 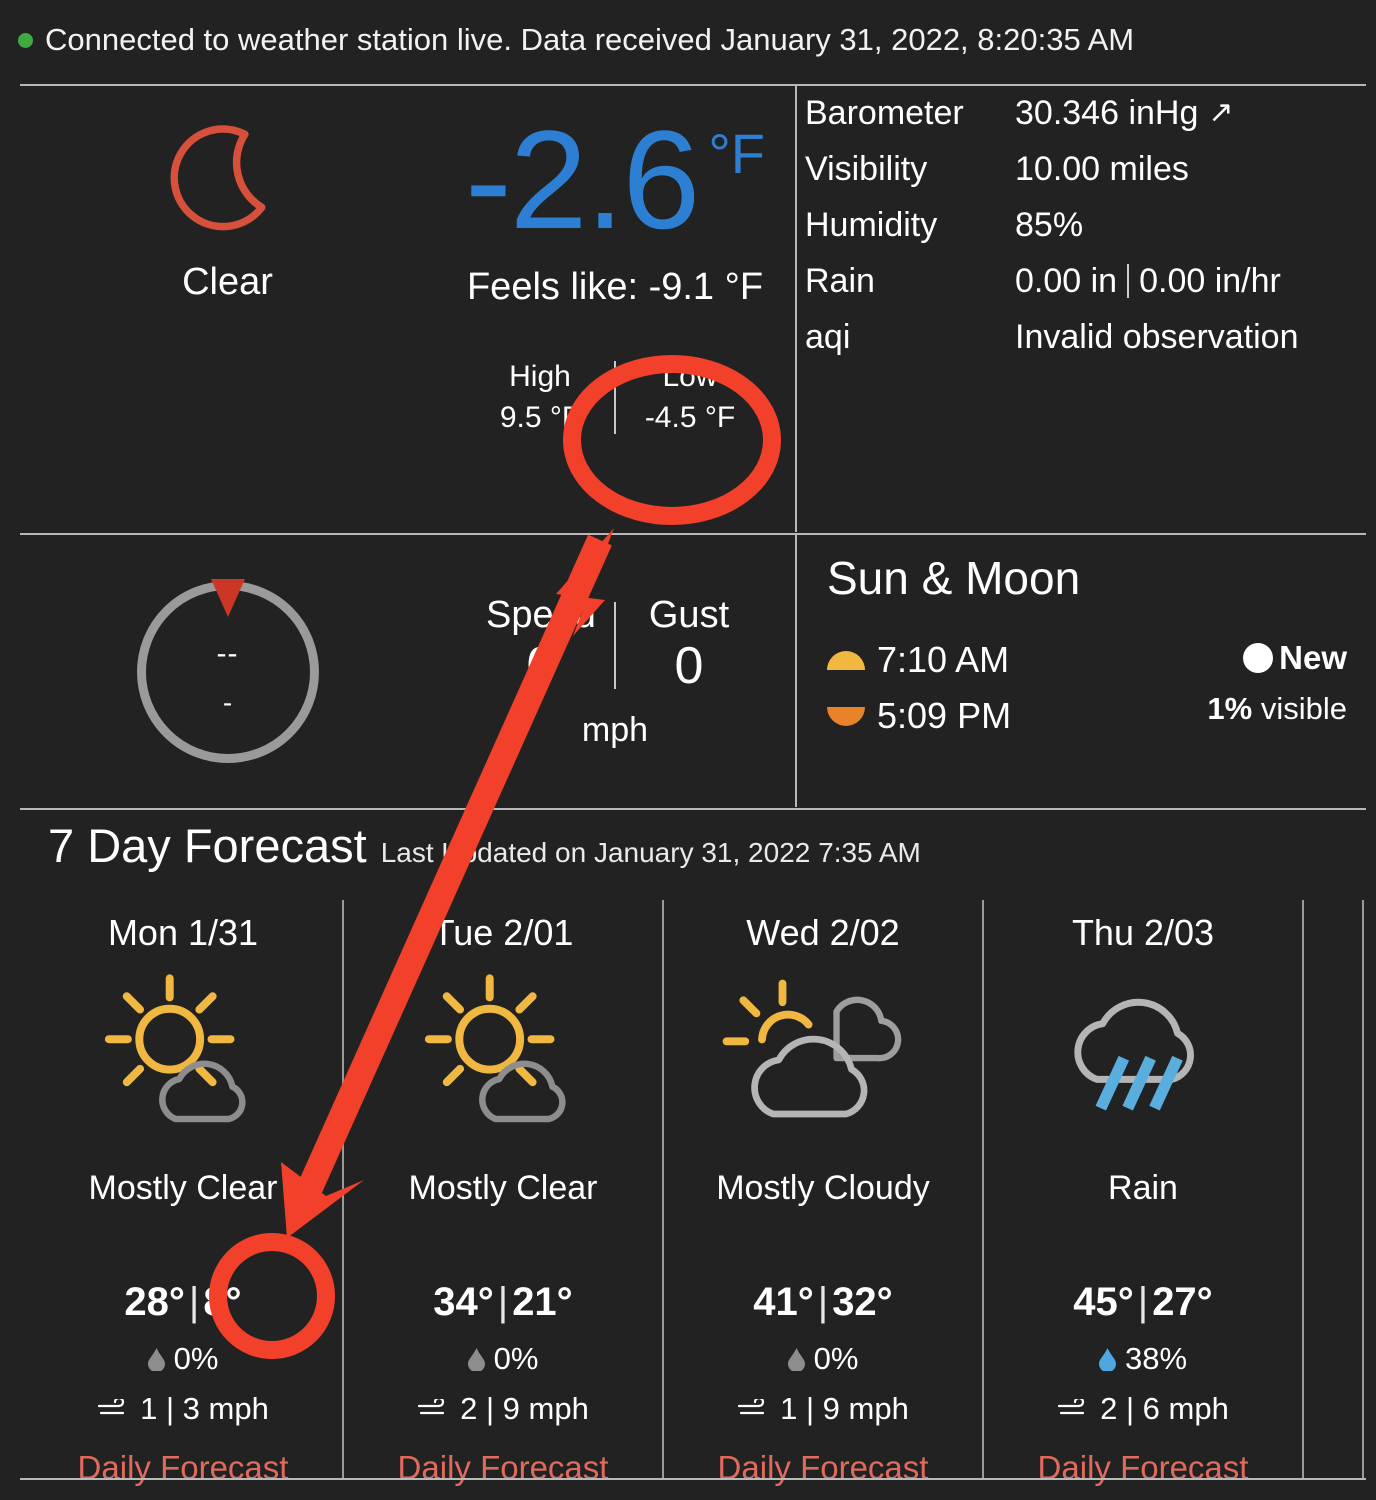 What do you see at coordinates (582, 179) in the screenshot?
I see `current-temperature-value: -2.6` at bounding box center [582, 179].